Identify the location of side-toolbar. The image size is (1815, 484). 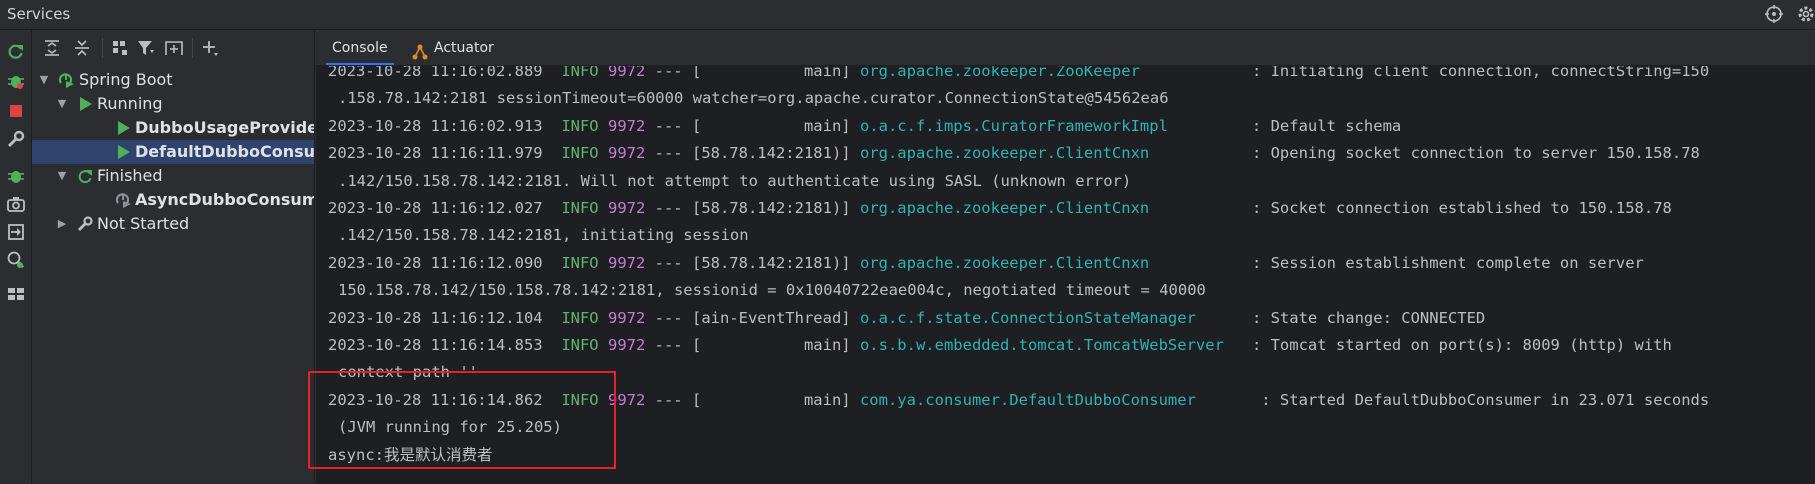
(16, 257).